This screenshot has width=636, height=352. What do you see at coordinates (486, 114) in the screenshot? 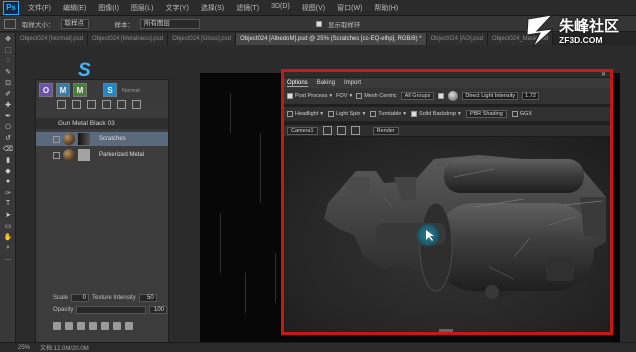
I see `shading-select: PBR Shading` at bounding box center [486, 114].